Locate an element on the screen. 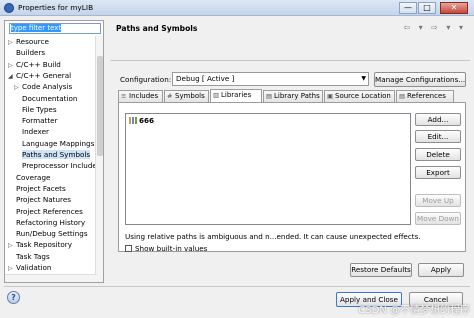  delete-button: Delete is located at coordinates (438, 154).